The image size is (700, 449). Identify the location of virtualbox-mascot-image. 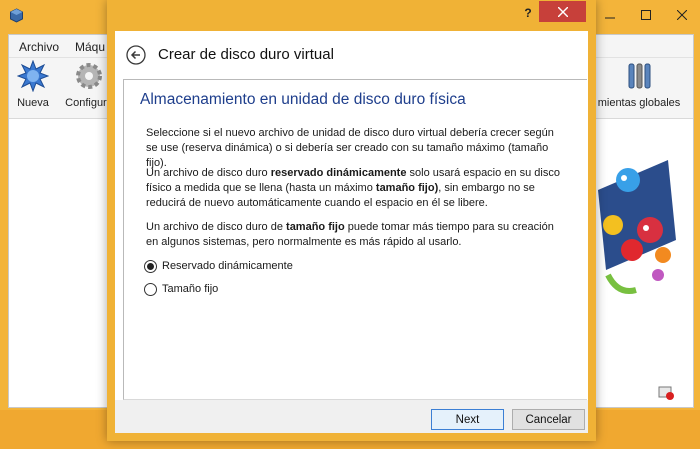
(637, 227).